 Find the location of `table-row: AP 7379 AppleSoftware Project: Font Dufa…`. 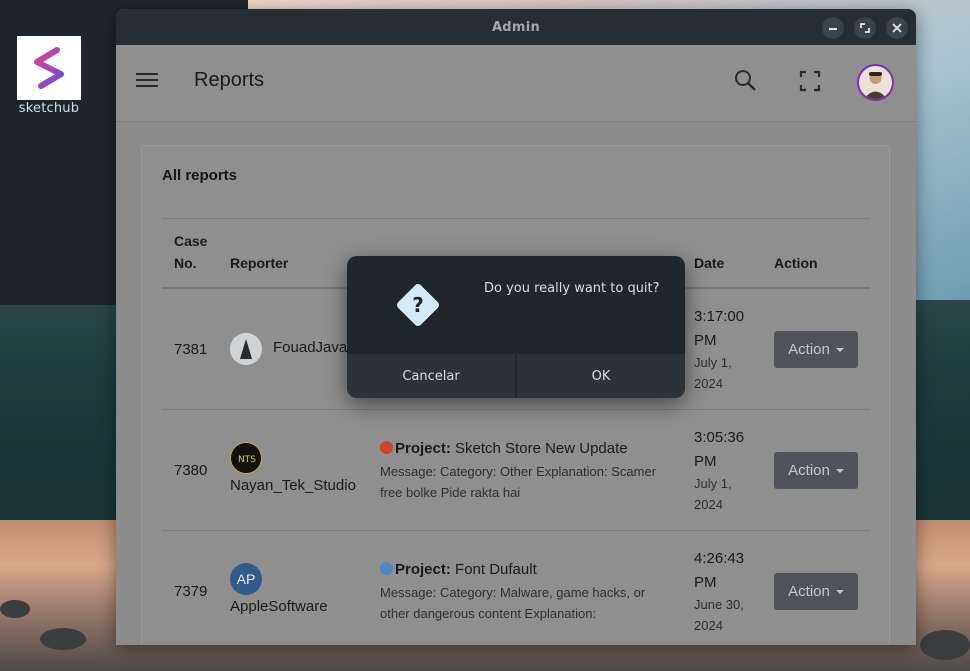

table-row: AP 7379 AppleSoftware Project: Font Dufa… is located at coordinates (516, 588).